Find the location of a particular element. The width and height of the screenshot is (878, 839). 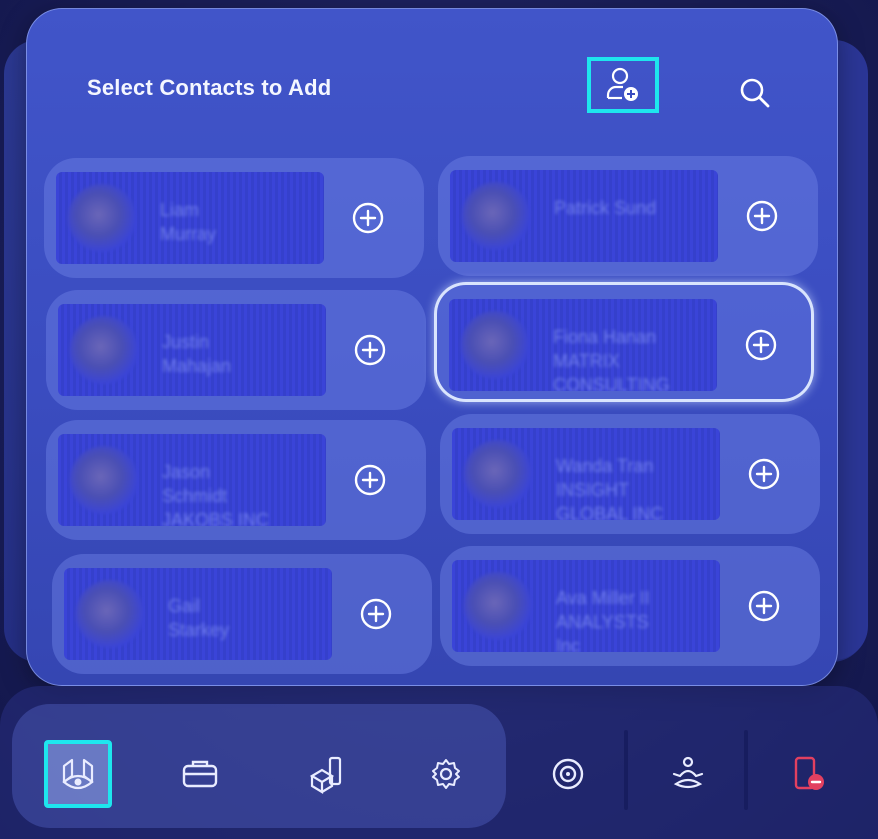

contact-name: Gail Starkey is located at coordinates (199, 618).